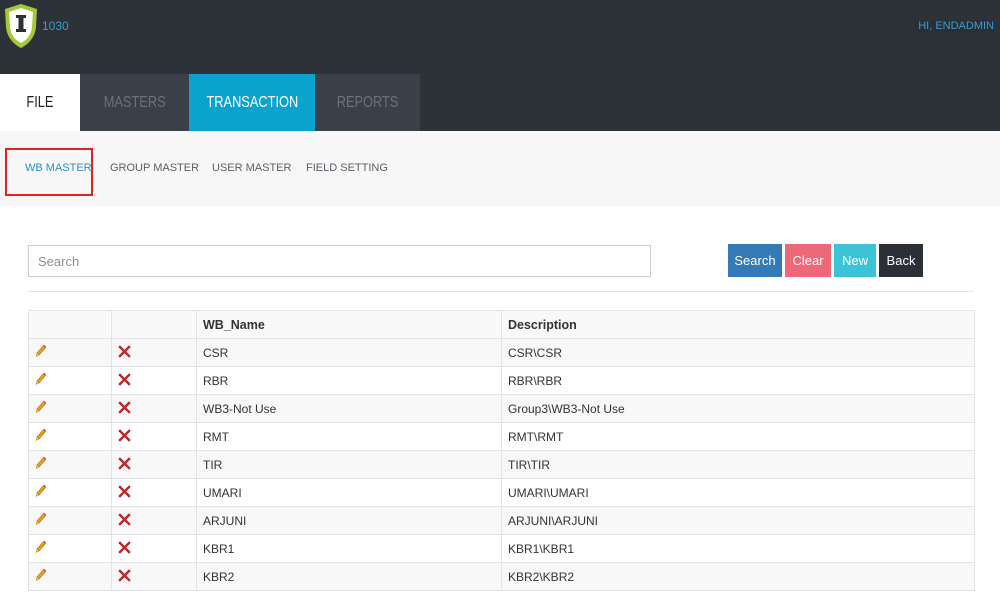 This screenshot has width=1000, height=600. Describe the element at coordinates (349, 352) in the screenshot. I see `wb-name-cell: CSR` at that location.